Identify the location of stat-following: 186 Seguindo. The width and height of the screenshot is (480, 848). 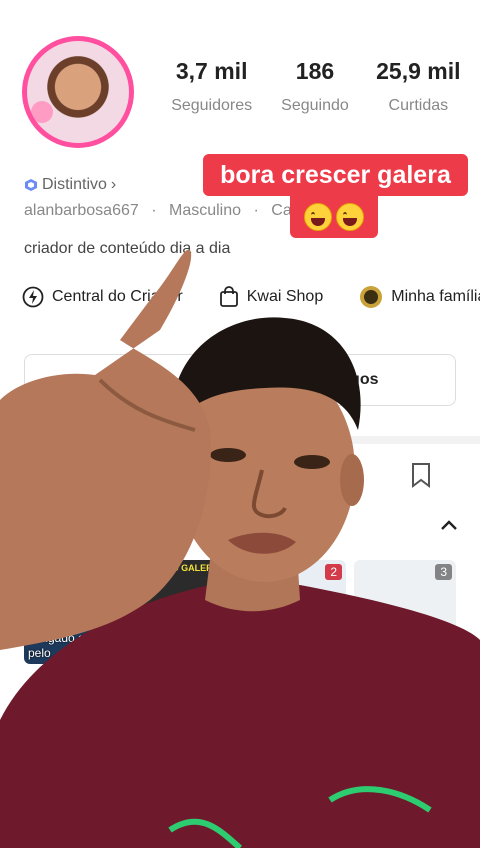
(314, 86).